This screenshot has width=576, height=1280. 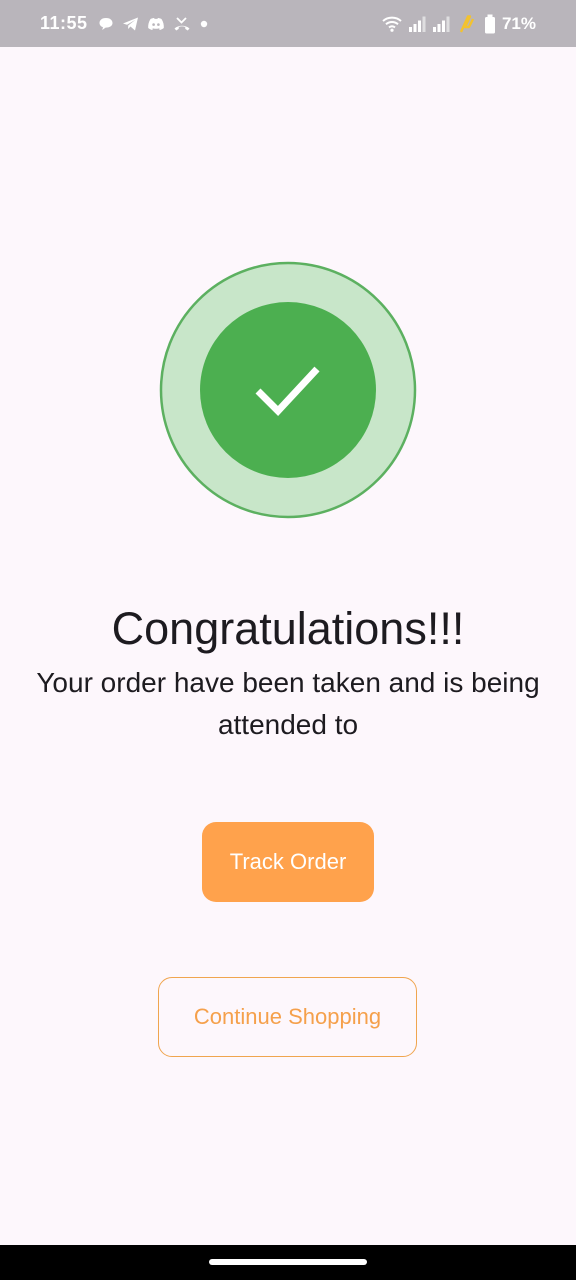 I want to click on success-badge, so click(x=288, y=390).